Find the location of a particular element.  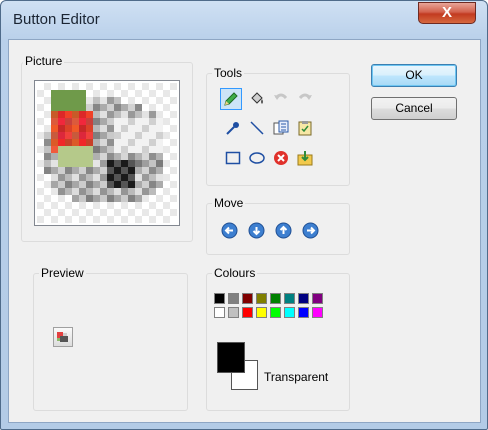

pencil-tool is located at coordinates (231, 99).